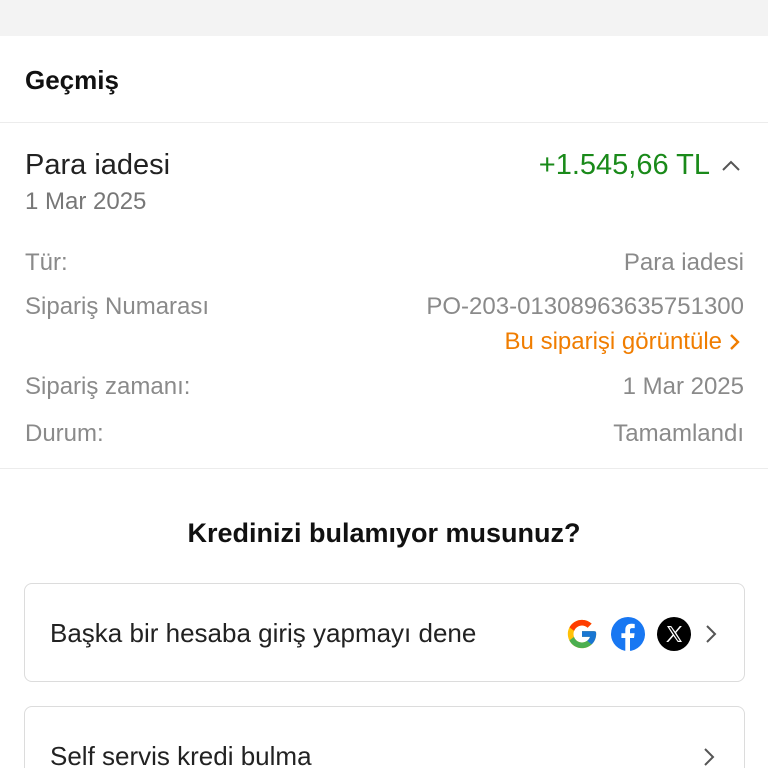  Describe the element at coordinates (263, 633) in the screenshot. I see `try-other-account-label: Başka bir hesaba giriş yapmayı dene` at that location.